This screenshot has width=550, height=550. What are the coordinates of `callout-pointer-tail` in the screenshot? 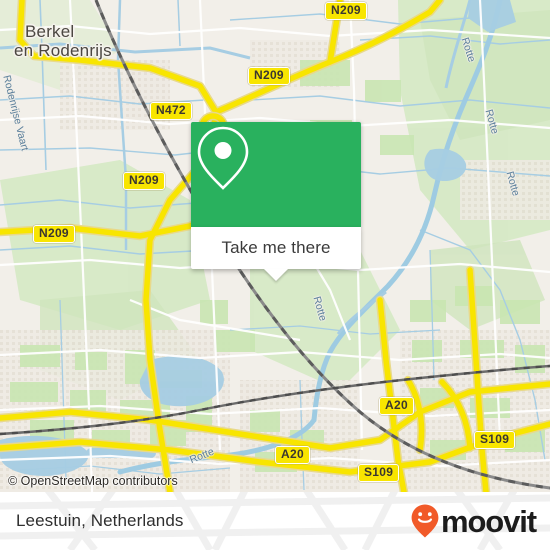 It's located at (276, 275).